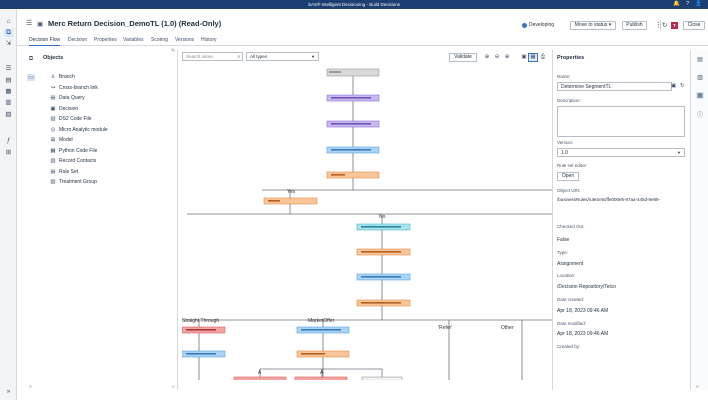 This screenshot has width=708, height=400. I want to click on version-select: 1.0 ▼, so click(621, 152).